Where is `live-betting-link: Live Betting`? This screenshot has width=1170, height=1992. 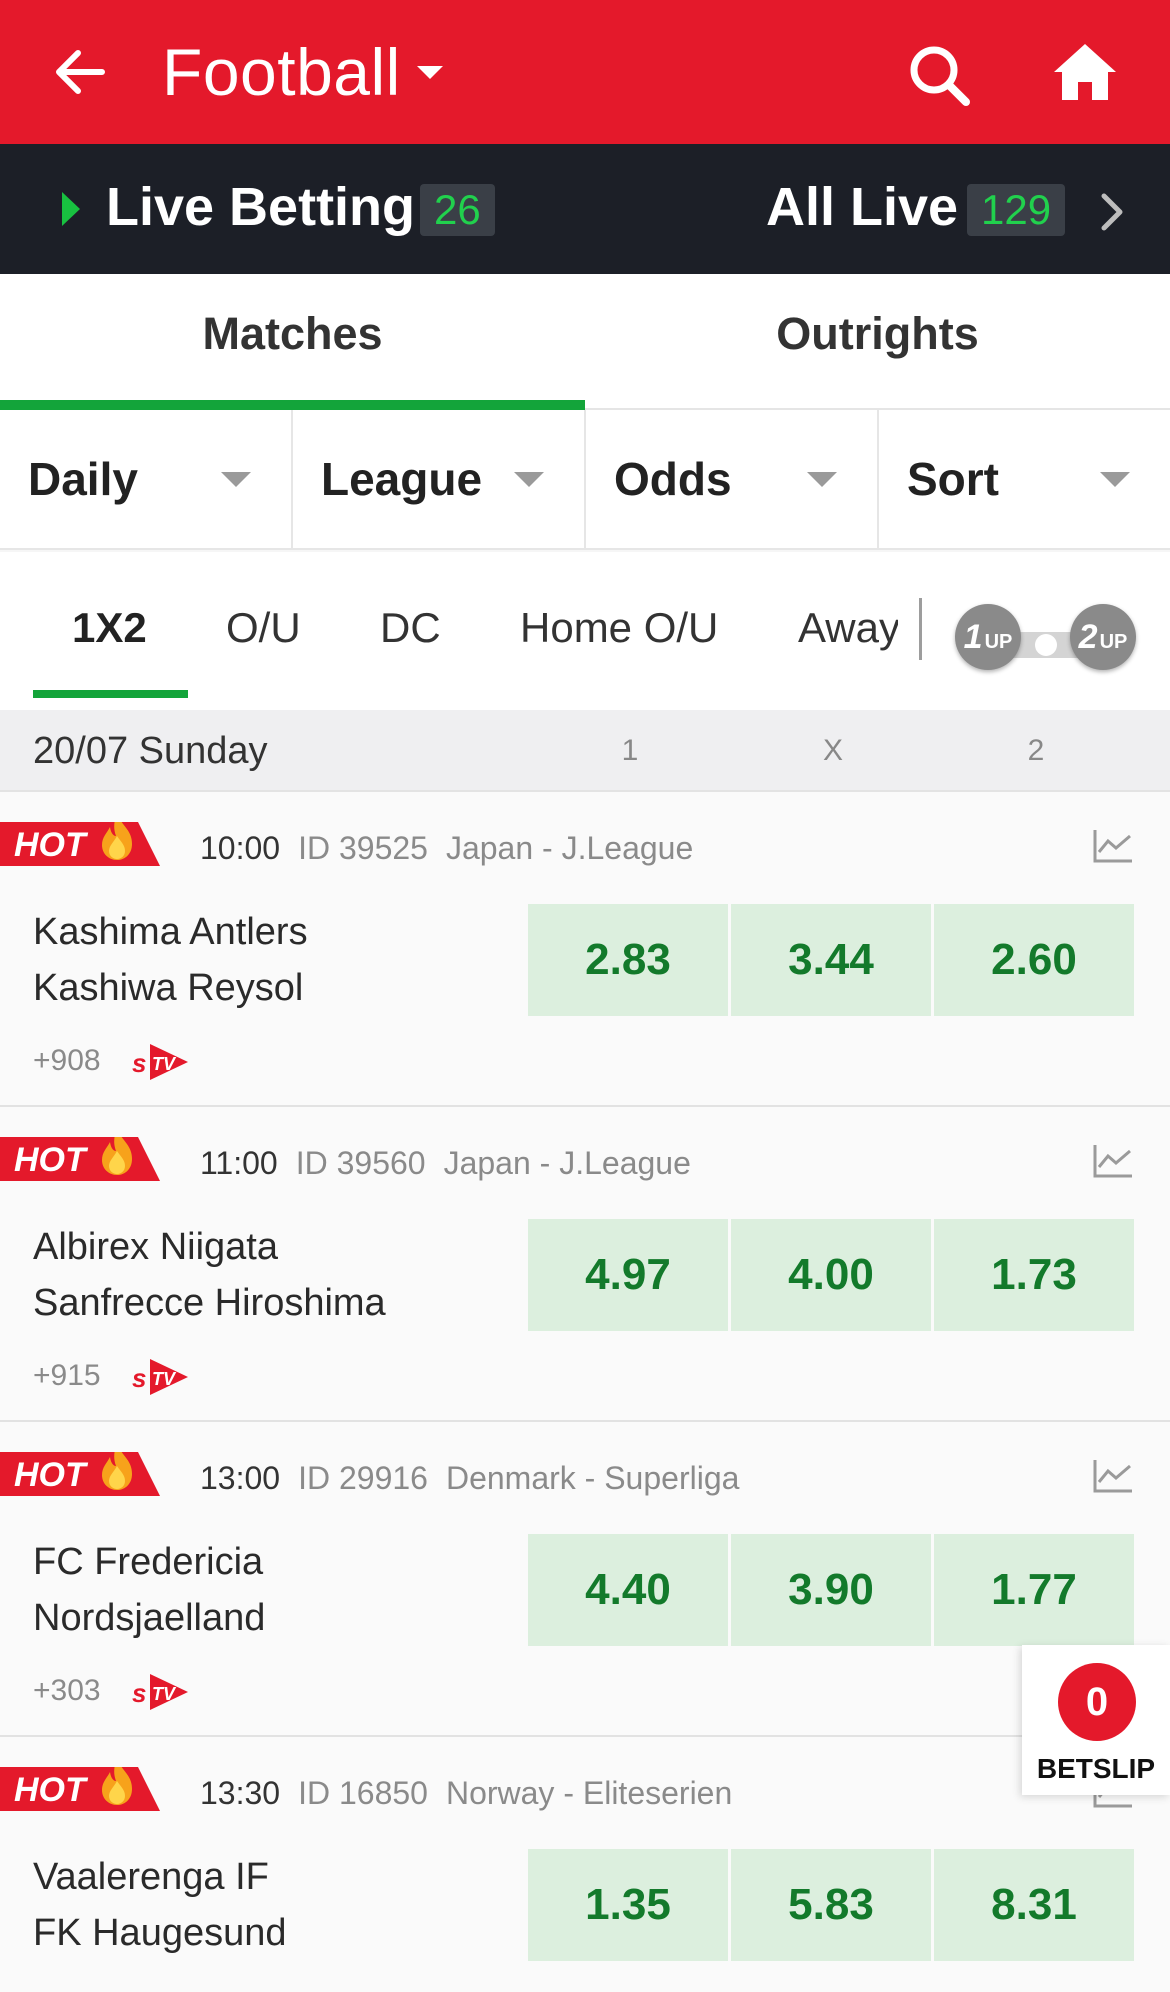
live-betting-link: Live Betting is located at coordinates (260, 207).